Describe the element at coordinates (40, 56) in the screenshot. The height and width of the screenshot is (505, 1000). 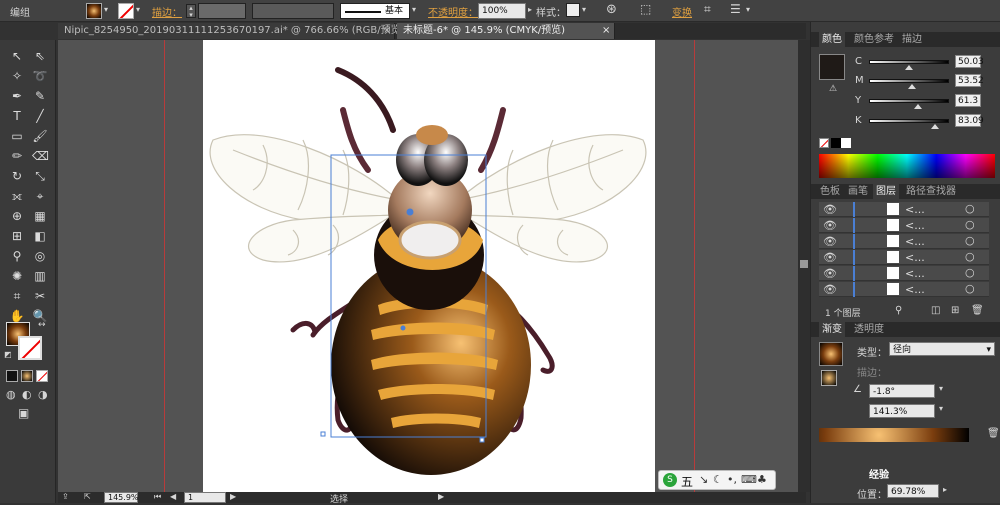
I see `direct-selection-tool-icon: ⇖` at that location.